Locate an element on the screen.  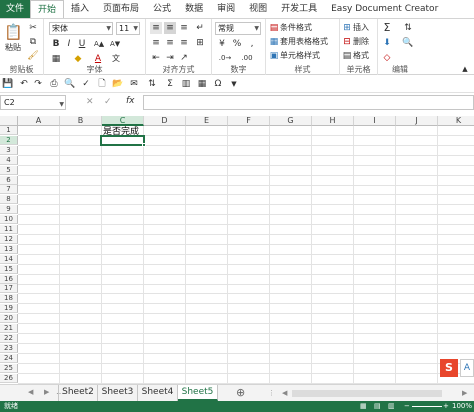
customize-qat-icon: ▼ is located at coordinates (234, 84).